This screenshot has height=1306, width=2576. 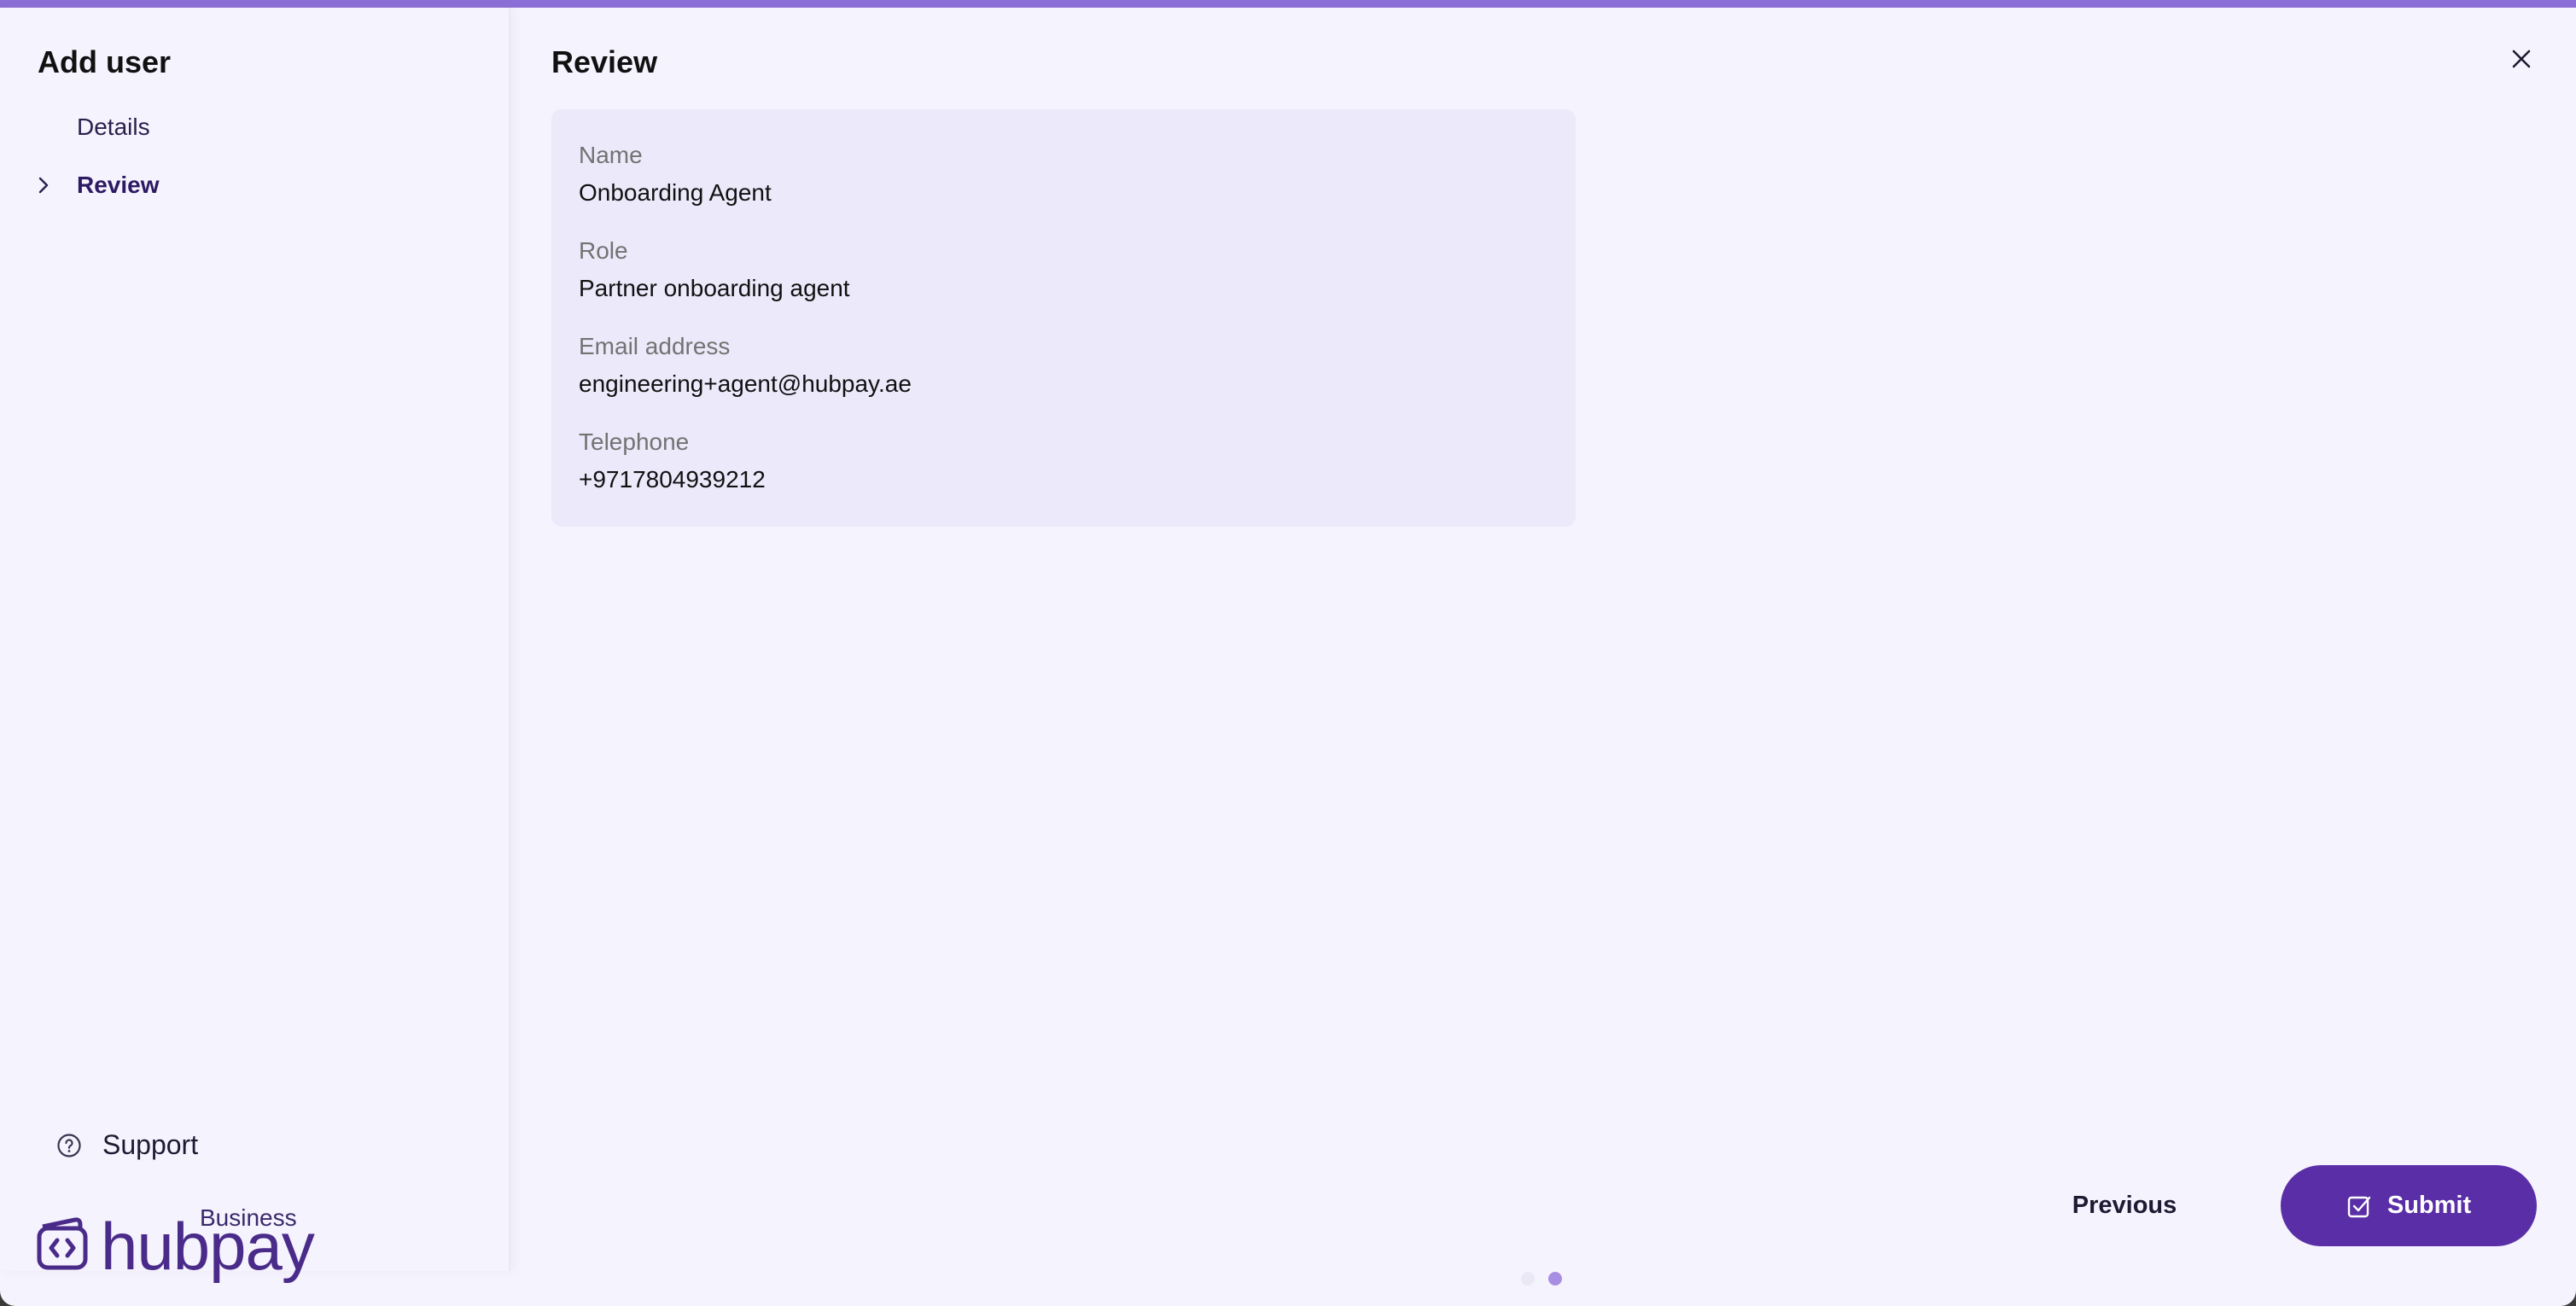 I want to click on sidebar-title: Add user, so click(x=105, y=61).